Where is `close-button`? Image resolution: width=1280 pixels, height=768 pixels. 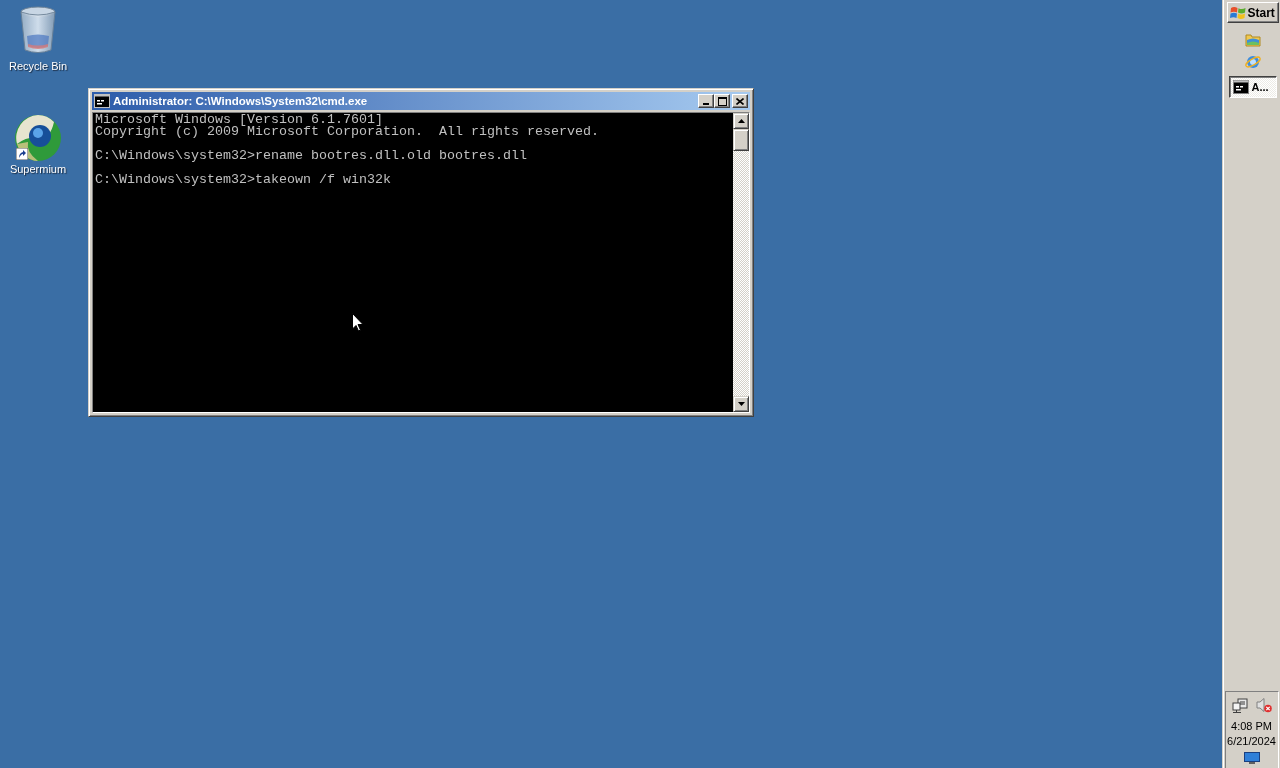
close-button is located at coordinates (740, 101).